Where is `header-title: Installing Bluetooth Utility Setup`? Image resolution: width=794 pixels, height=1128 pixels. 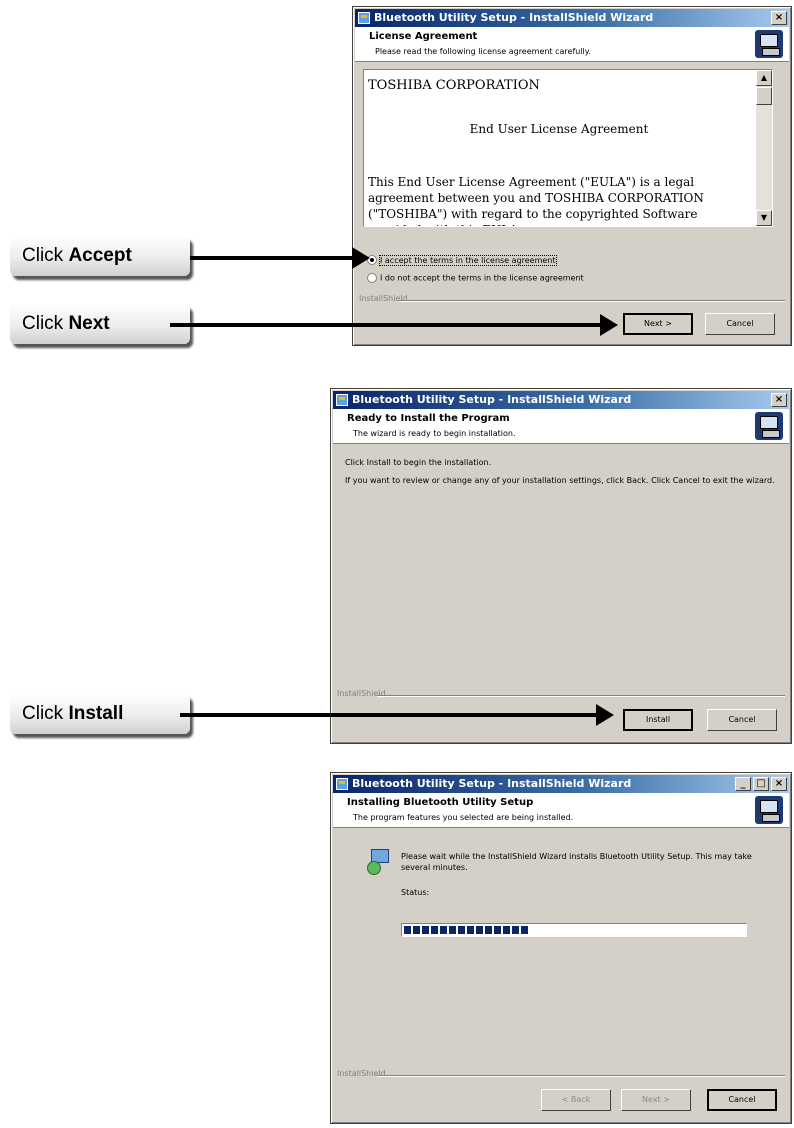 header-title: Installing Bluetooth Utility Setup is located at coordinates (440, 802).